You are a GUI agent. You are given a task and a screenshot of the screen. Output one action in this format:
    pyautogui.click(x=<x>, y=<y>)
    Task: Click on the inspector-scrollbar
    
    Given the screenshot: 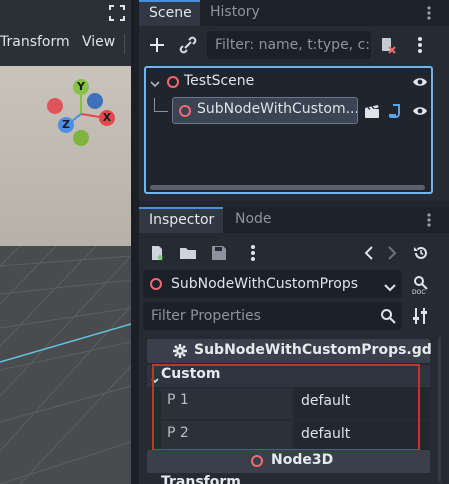 What is the action you would take?
    pyautogui.click(x=439, y=409)
    